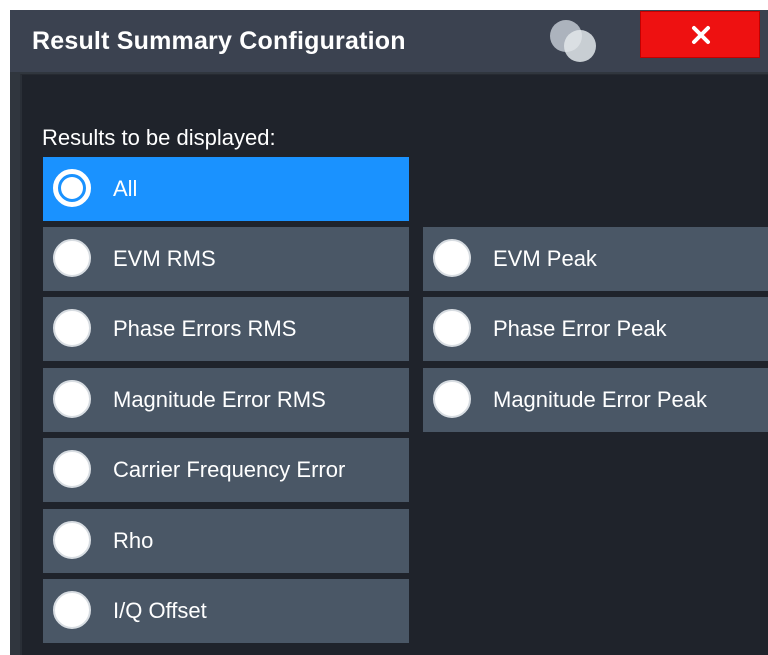  I want to click on radio-option-iq-offset: I/Q Offset, so click(226, 611).